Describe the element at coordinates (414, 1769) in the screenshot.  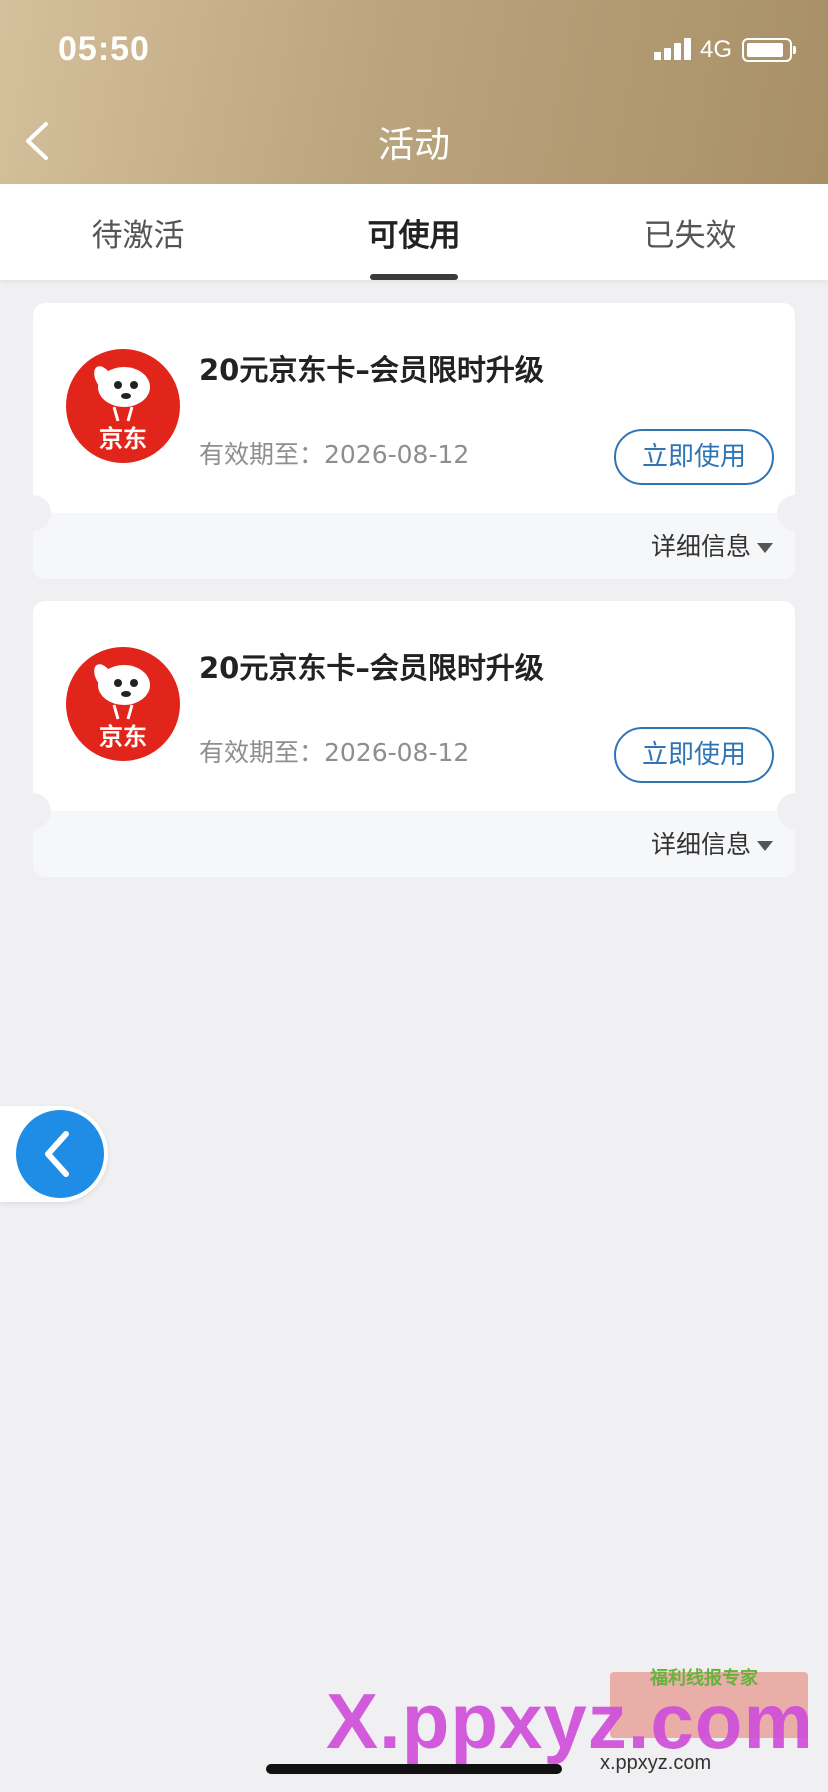
I see `home-indicator` at that location.